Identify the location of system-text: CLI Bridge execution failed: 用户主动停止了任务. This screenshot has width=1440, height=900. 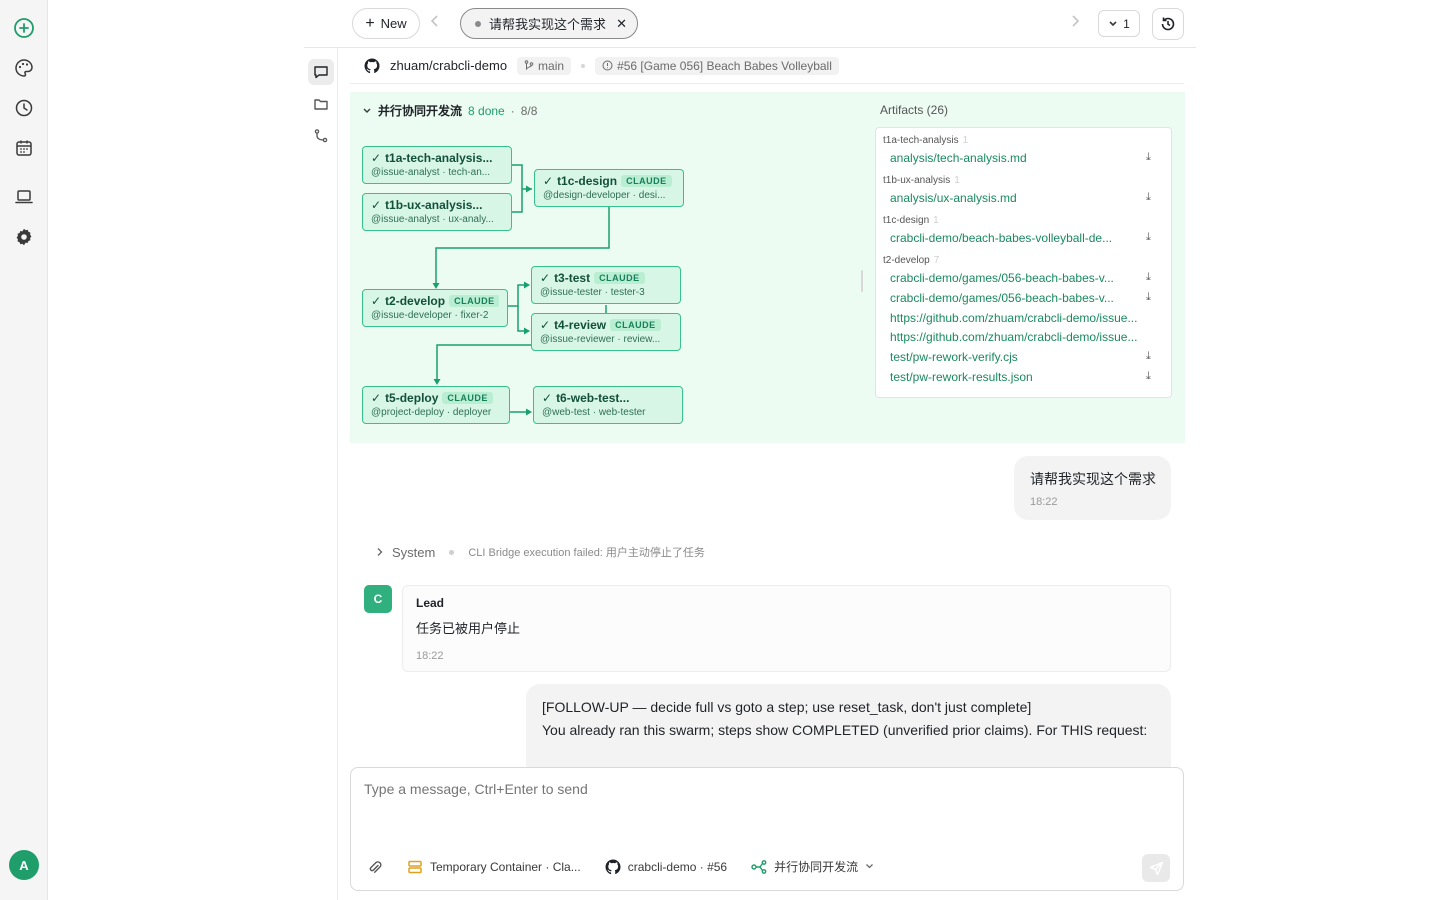
(586, 553).